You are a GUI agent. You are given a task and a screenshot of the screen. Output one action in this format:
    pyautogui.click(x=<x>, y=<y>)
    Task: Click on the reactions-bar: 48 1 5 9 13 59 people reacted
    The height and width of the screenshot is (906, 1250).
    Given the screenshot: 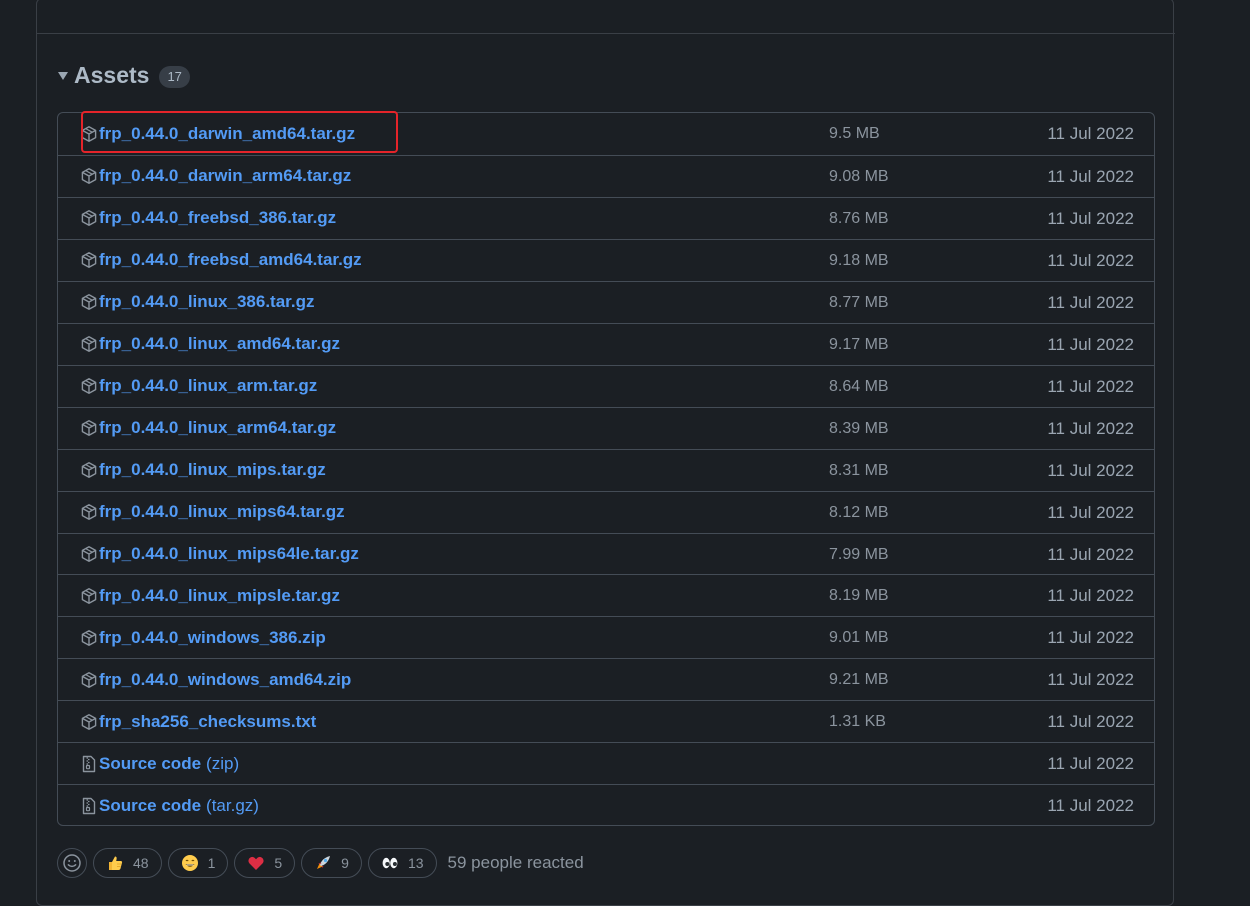 What is the action you would take?
    pyautogui.click(x=320, y=863)
    